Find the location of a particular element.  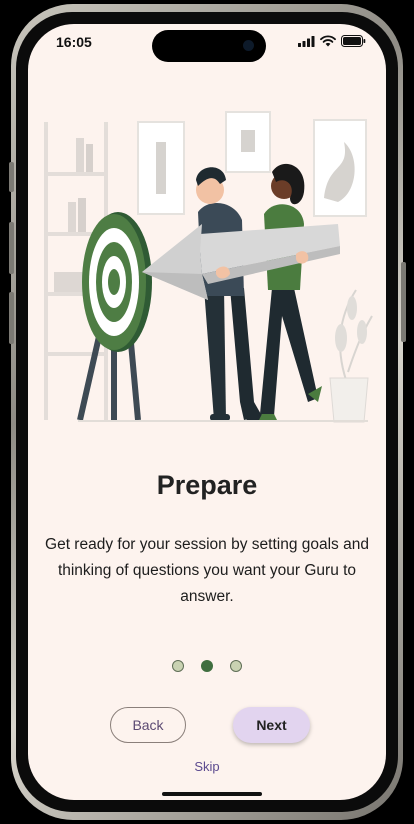

target-illustration is located at coordinates (114, 316).